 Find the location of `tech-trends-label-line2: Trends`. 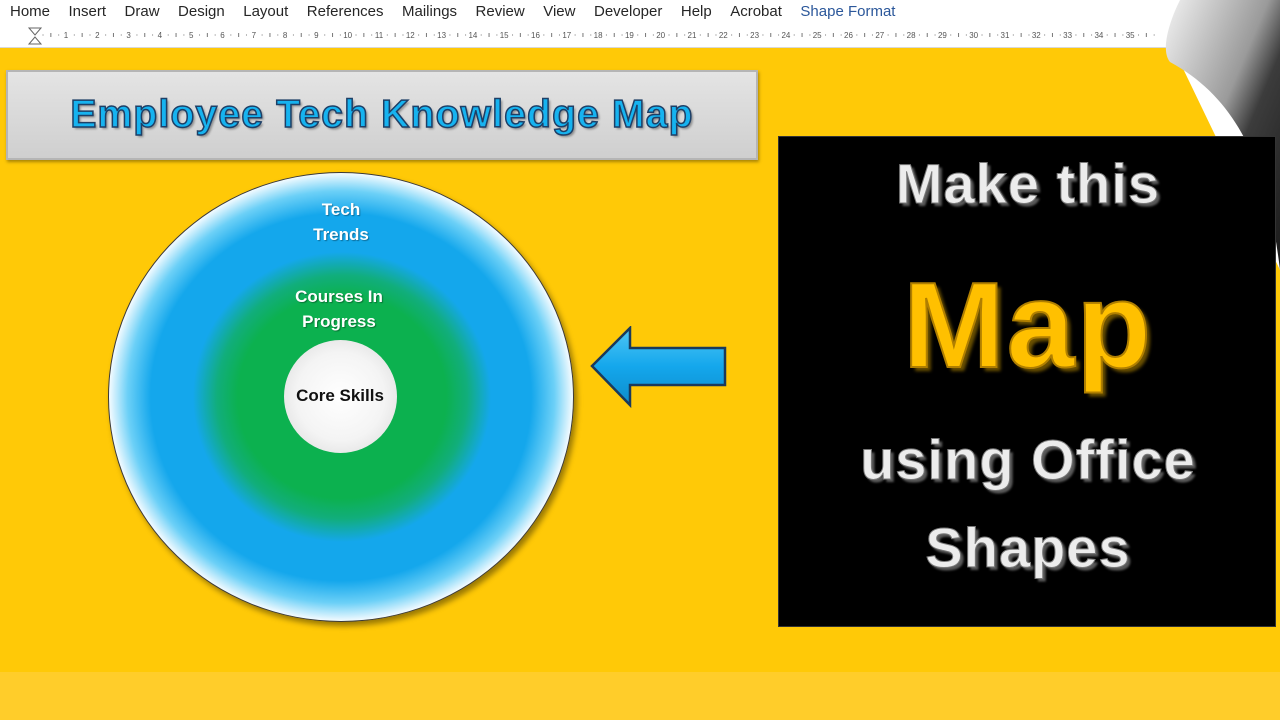

tech-trends-label-line2: Trends is located at coordinates (341, 234).